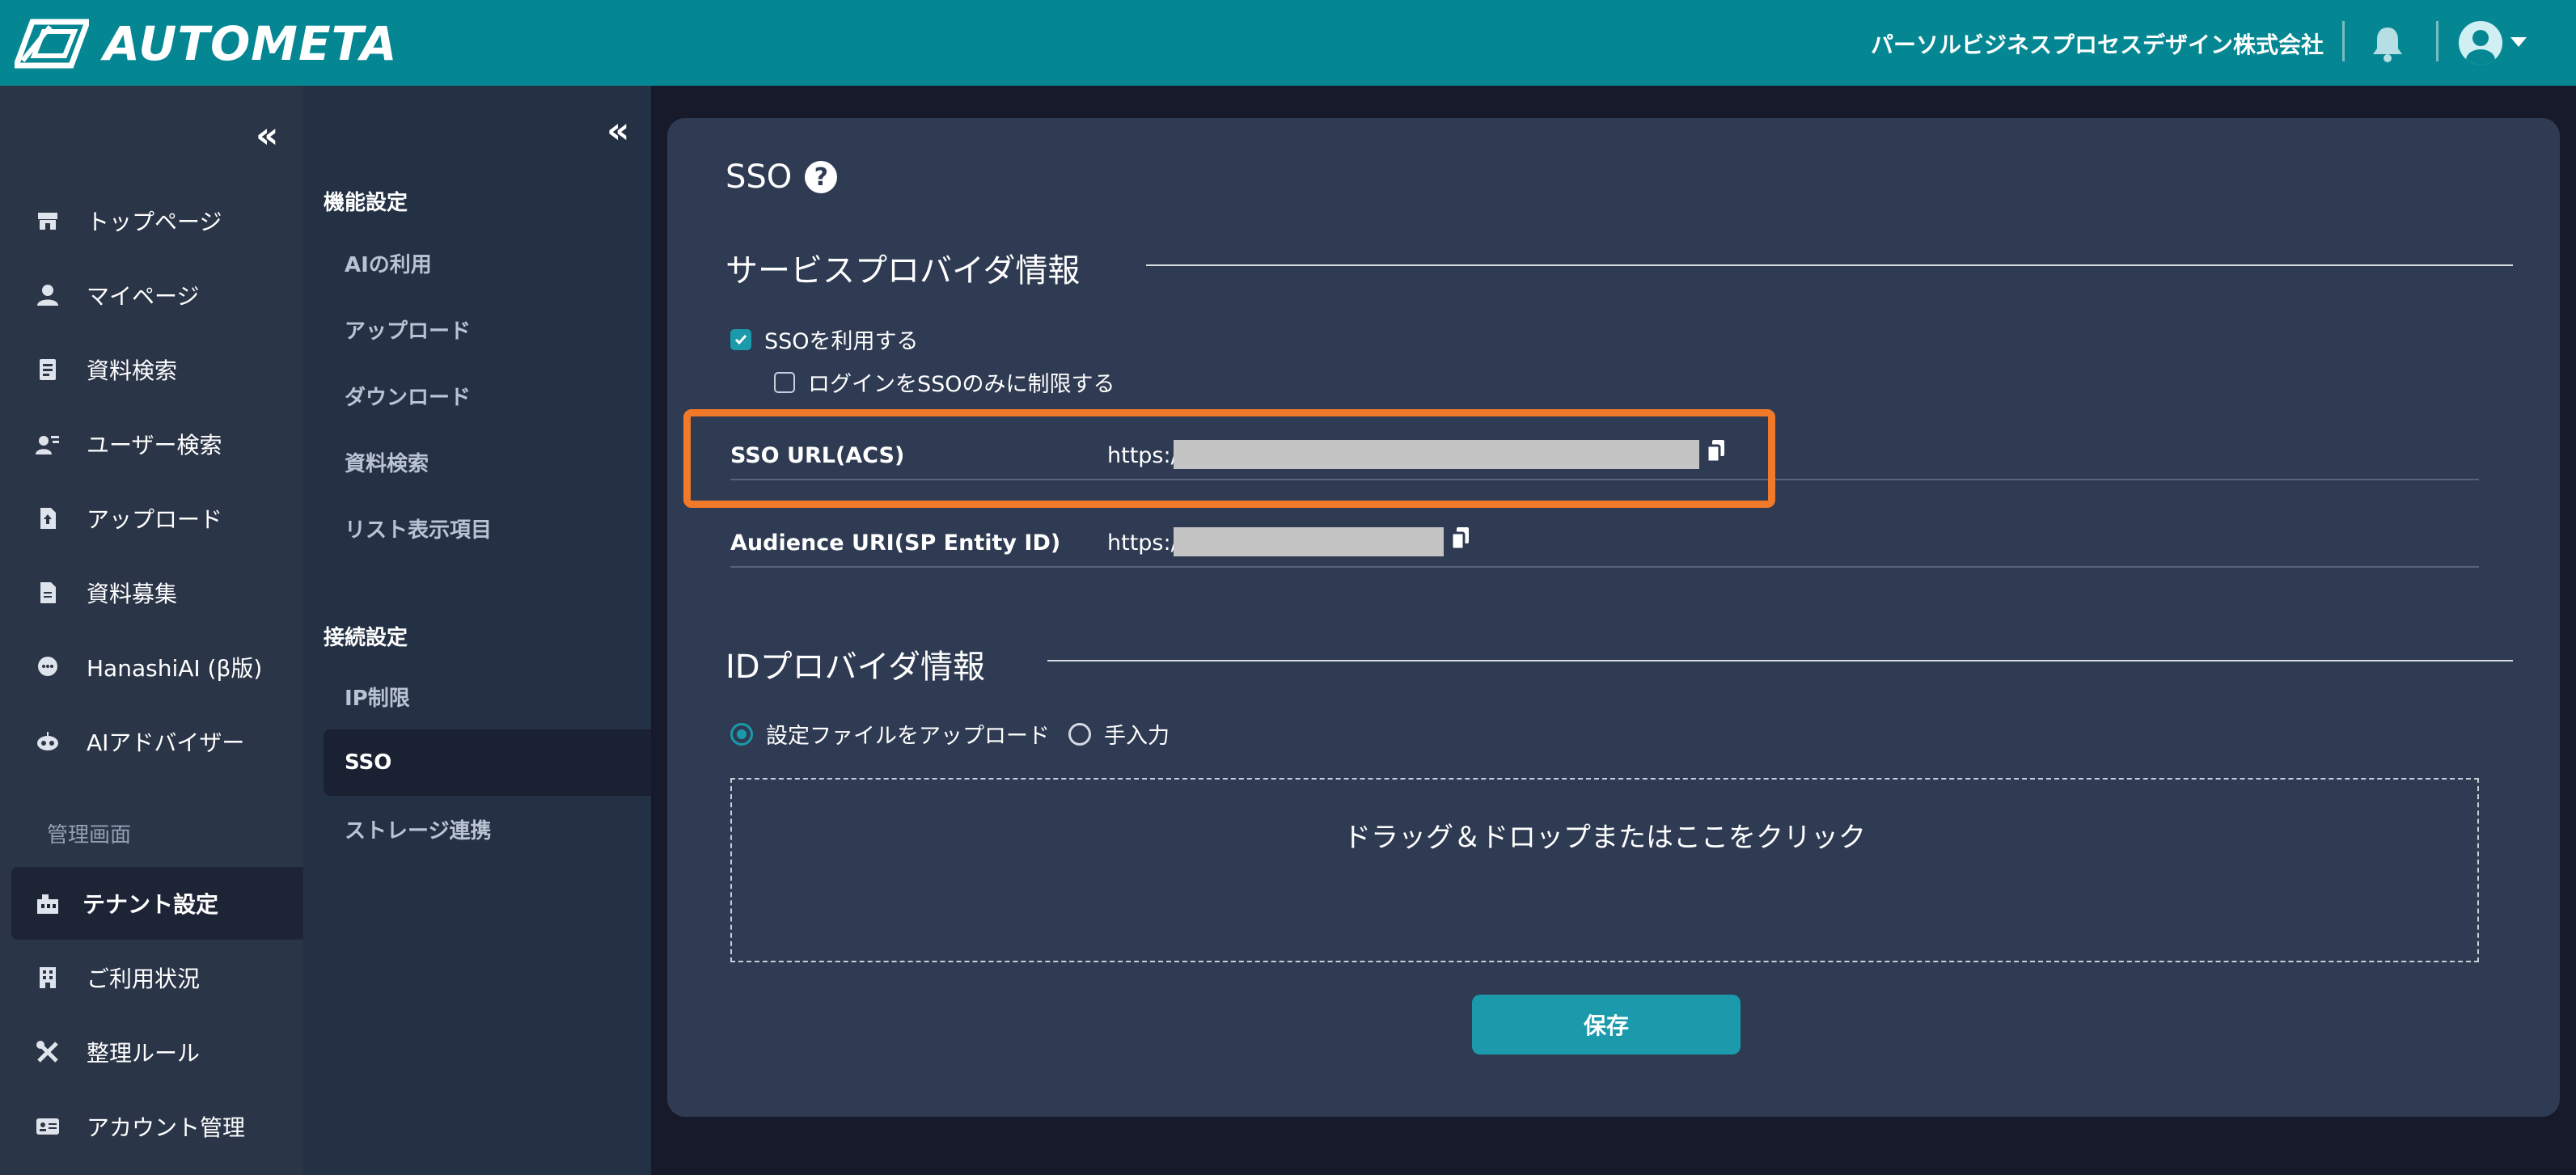 This screenshot has height=1175, width=2576. I want to click on settings-item-label: アップロード, so click(409, 331).